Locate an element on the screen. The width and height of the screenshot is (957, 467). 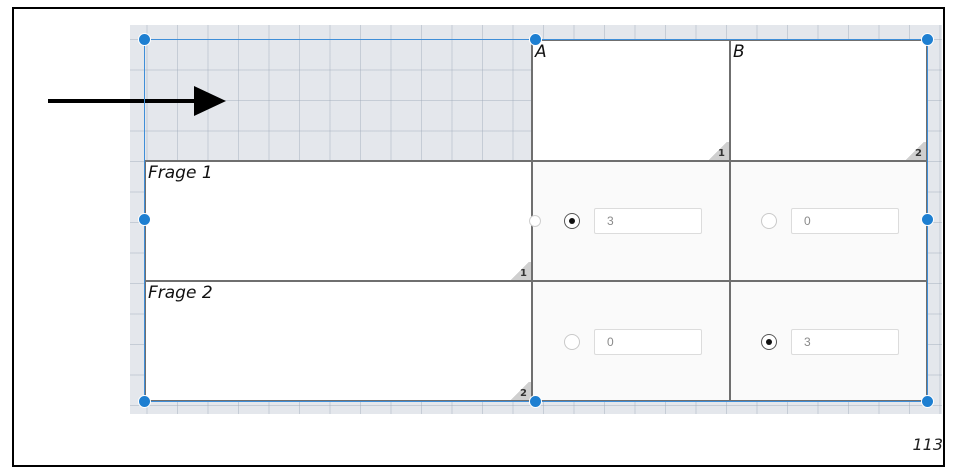
row-title: Frage 1 is located at coordinates (180, 173).